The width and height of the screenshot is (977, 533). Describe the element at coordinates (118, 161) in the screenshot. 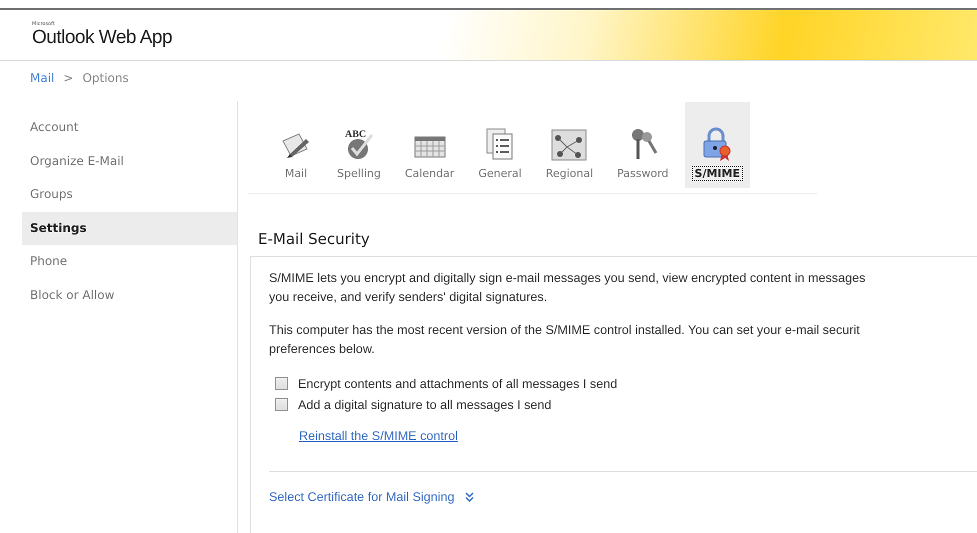

I see `sidebar-item: Organize E-Mail` at that location.